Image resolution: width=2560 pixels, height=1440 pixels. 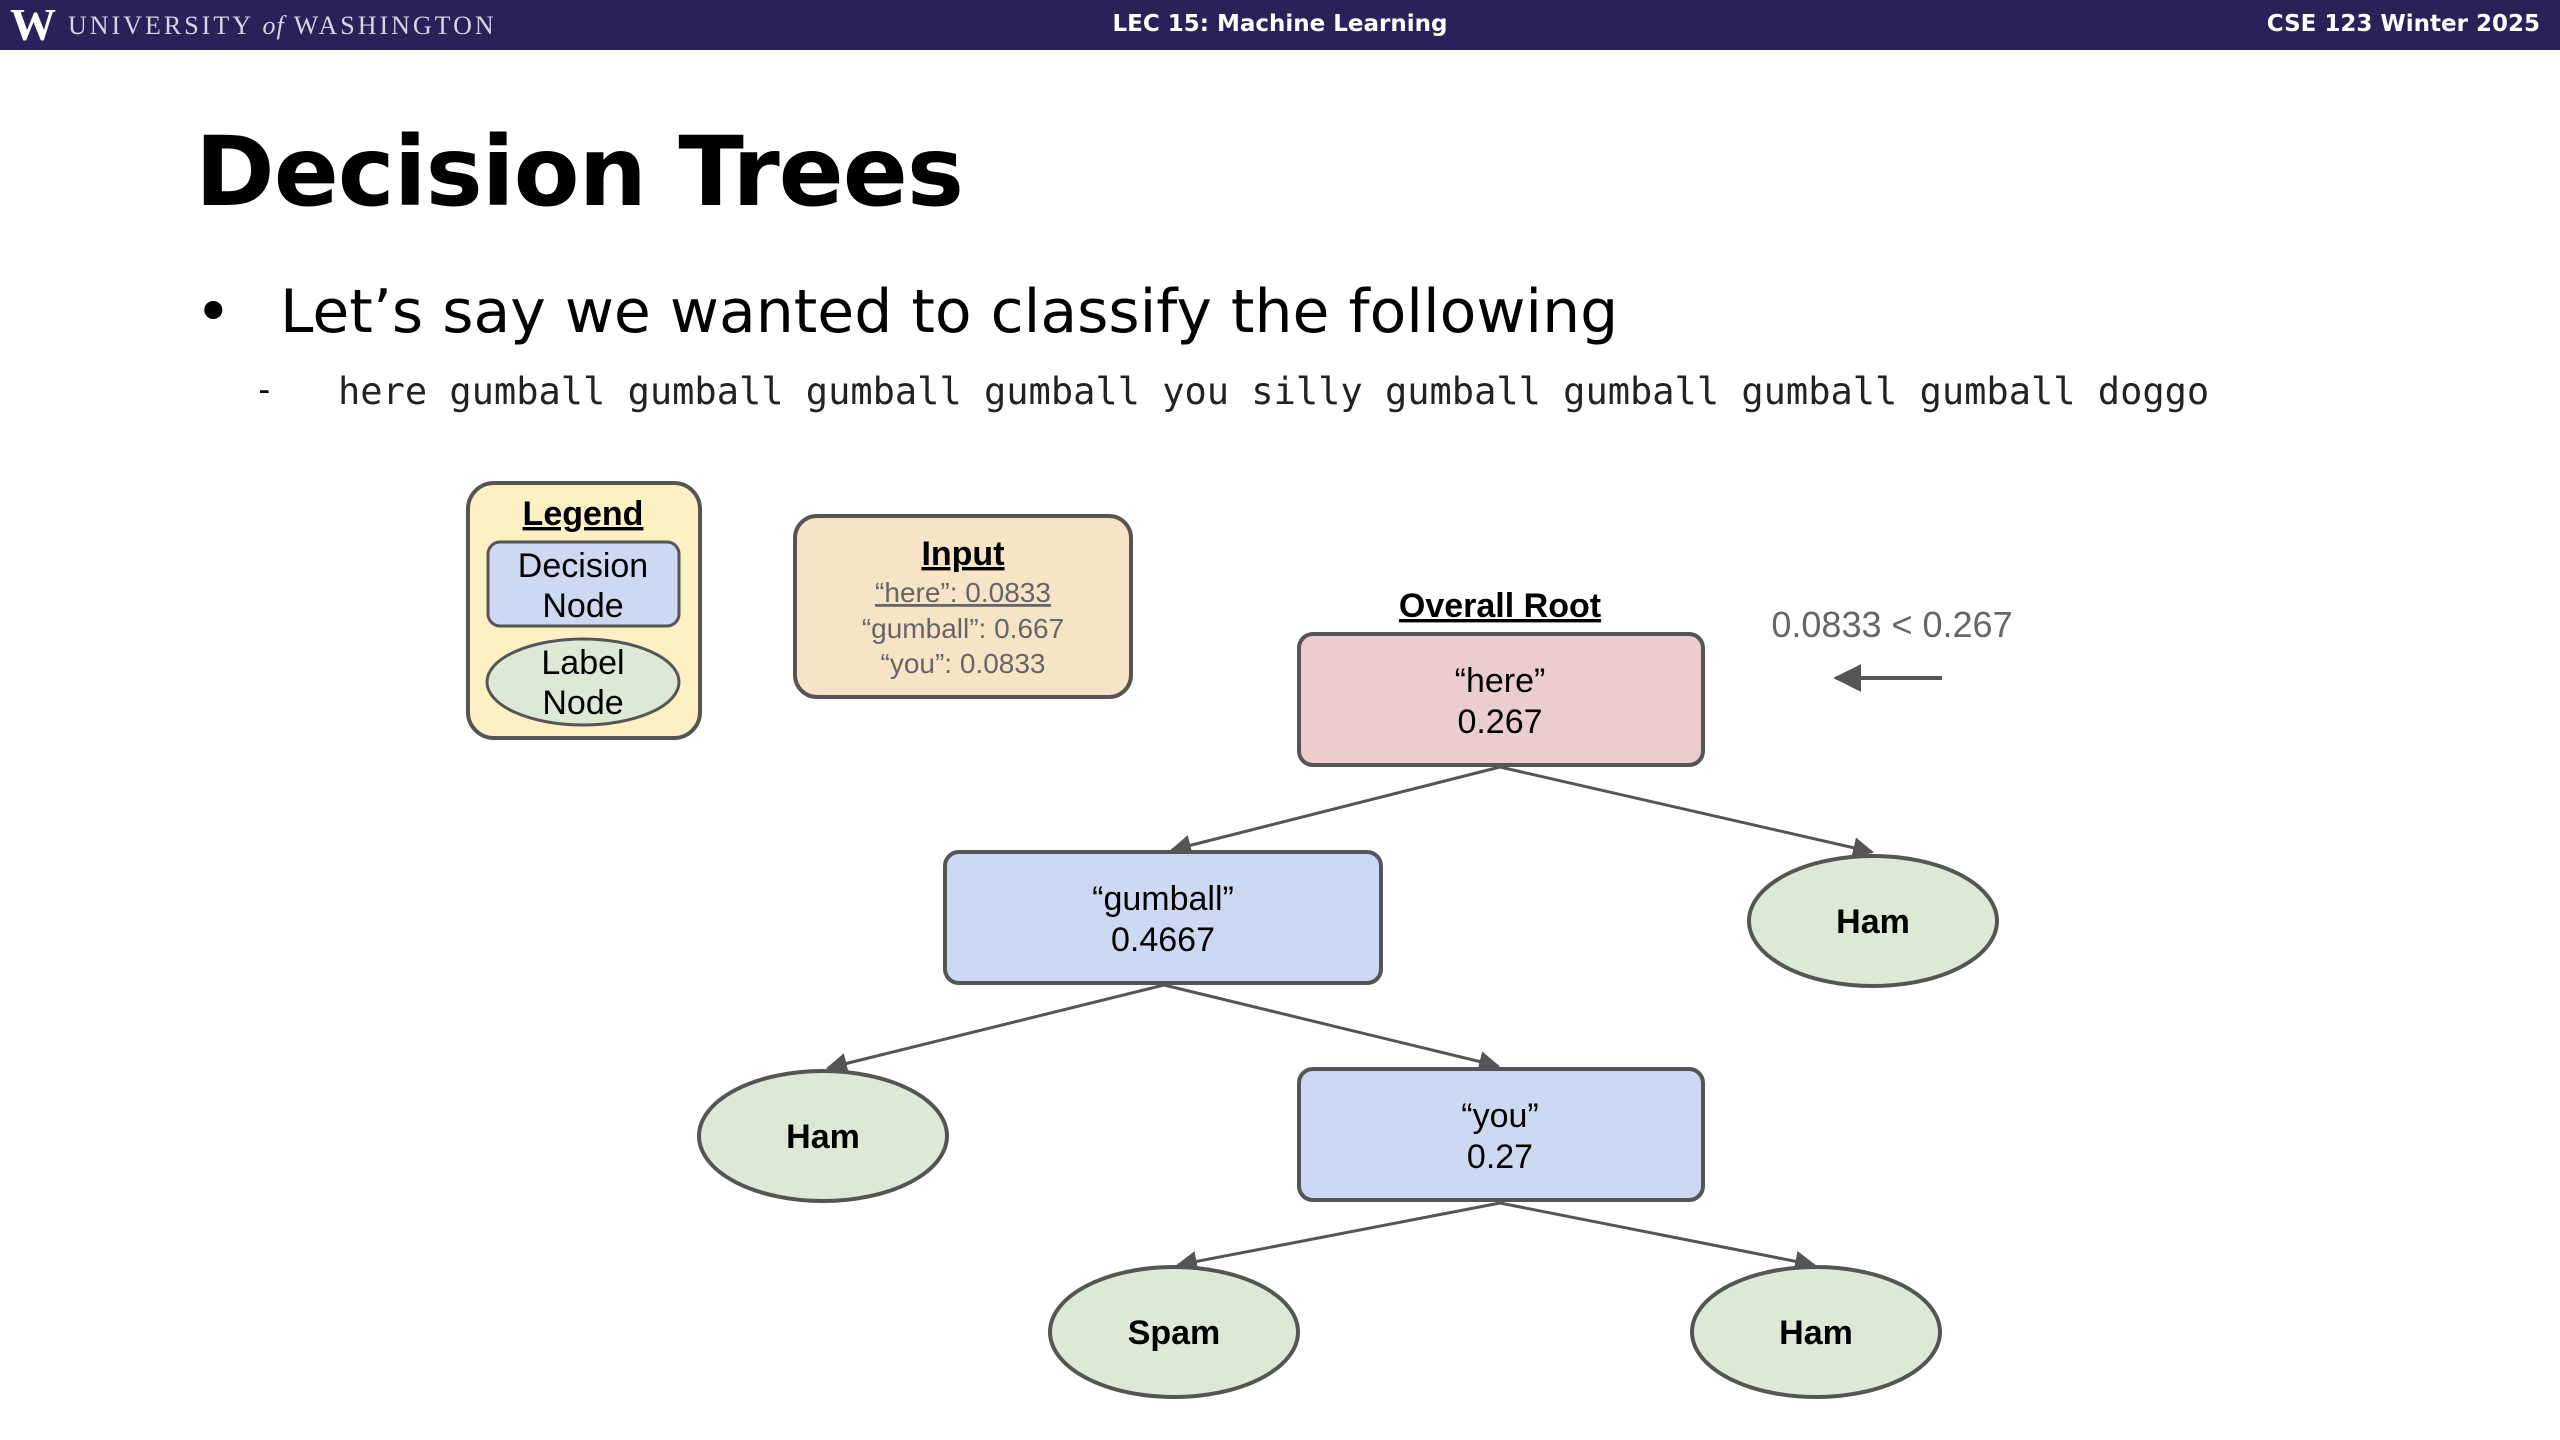 I want to click on gumball-decision-node: “gumball” 0.4667, so click(x=1163, y=917).